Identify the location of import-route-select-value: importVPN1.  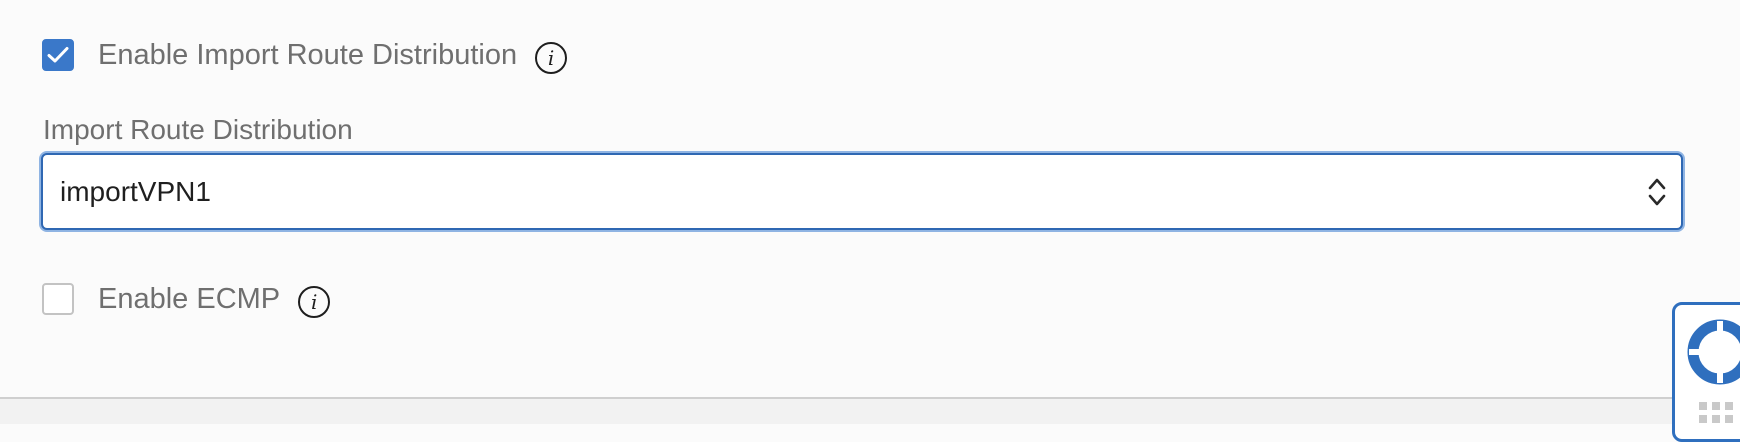
(135, 191).